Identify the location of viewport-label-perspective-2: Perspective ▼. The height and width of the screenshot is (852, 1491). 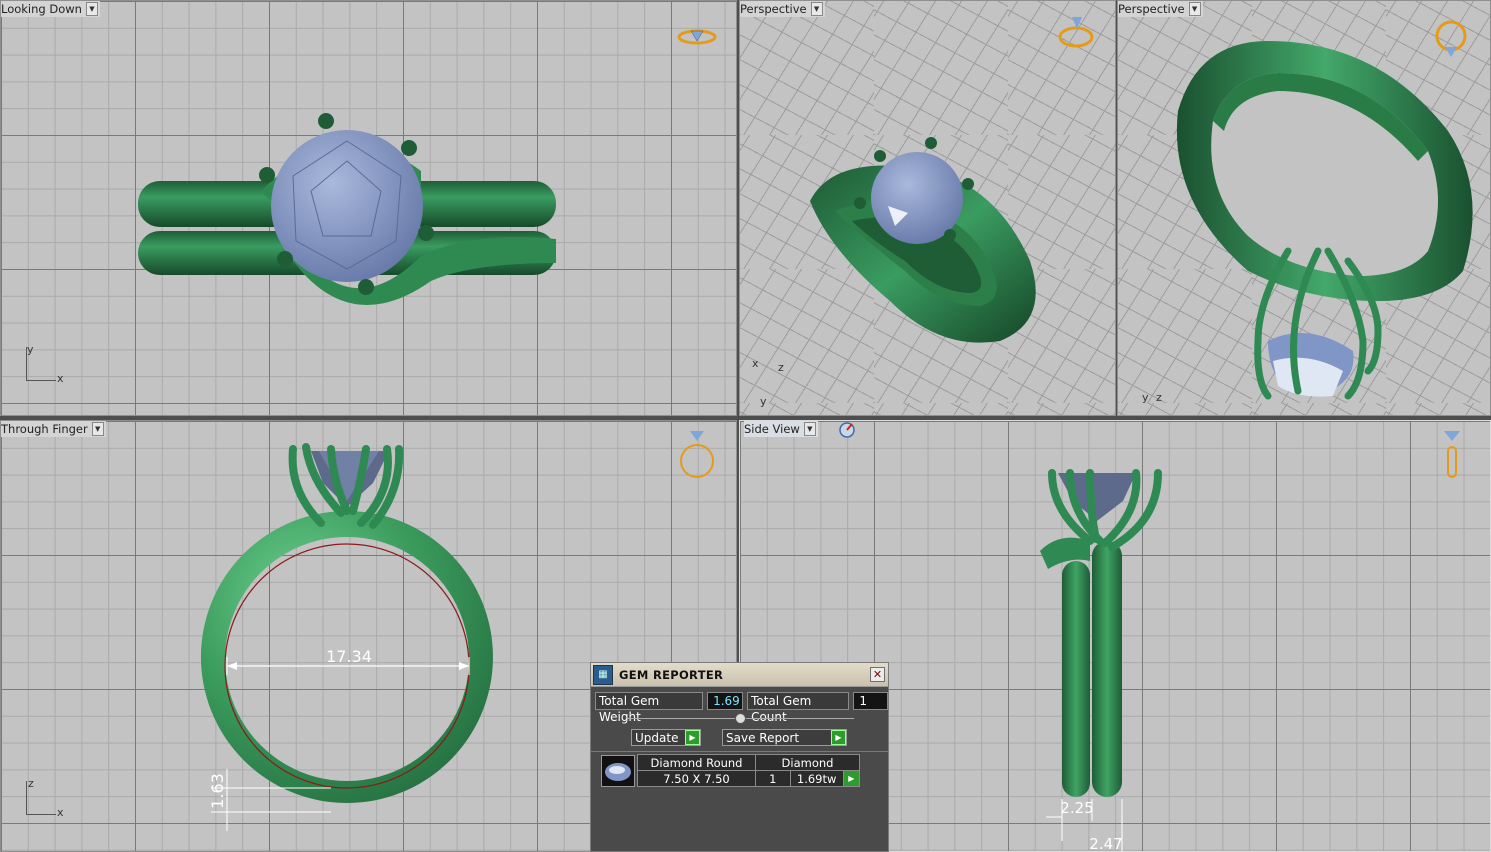
(1160, 9).